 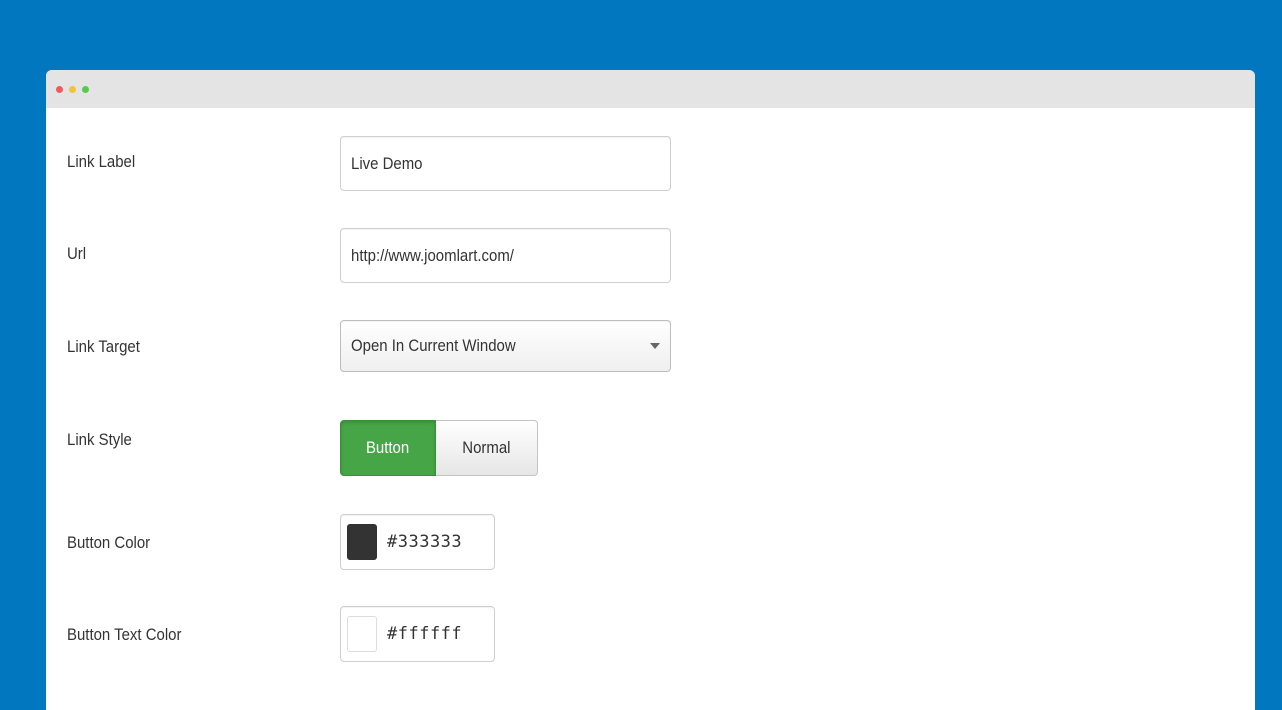 I want to click on minimize-dot-icon, so click(x=72, y=89).